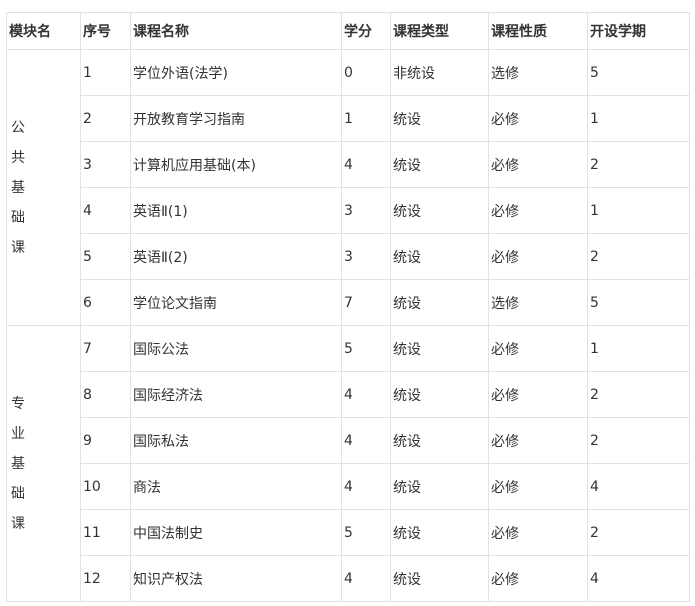 The height and width of the screenshot is (606, 695). What do you see at coordinates (18, 433) in the screenshot?
I see `module-char: 业` at bounding box center [18, 433].